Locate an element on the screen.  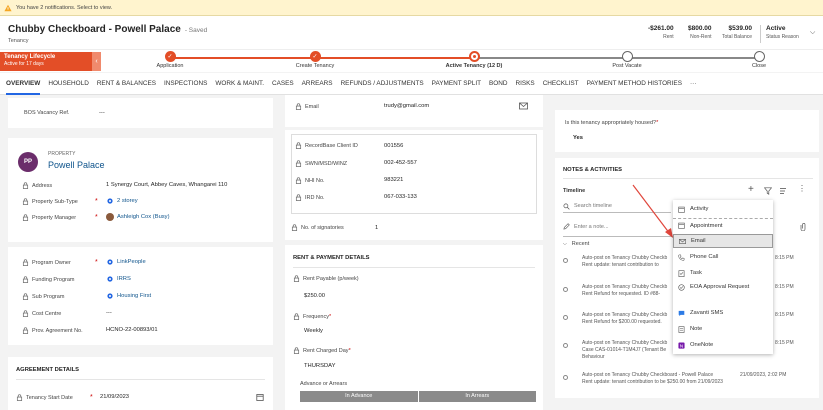
cost-value: --- is located at coordinates (109, 313).